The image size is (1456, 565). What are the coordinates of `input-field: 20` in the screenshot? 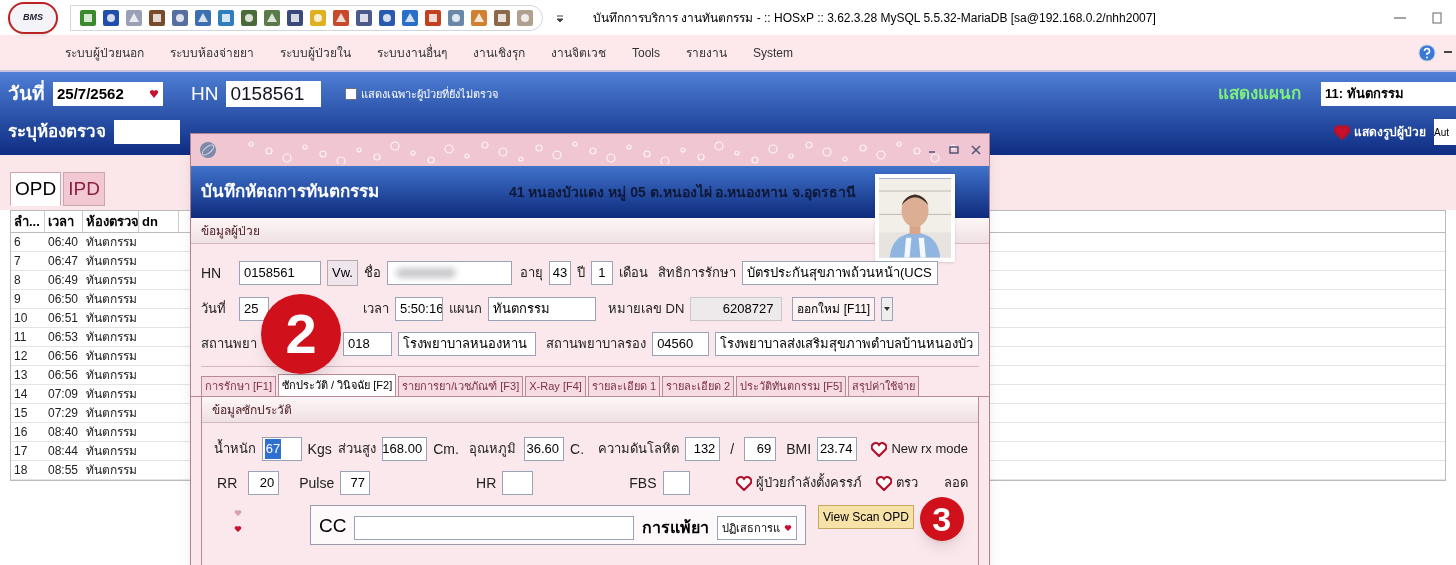 It's located at (264, 483).